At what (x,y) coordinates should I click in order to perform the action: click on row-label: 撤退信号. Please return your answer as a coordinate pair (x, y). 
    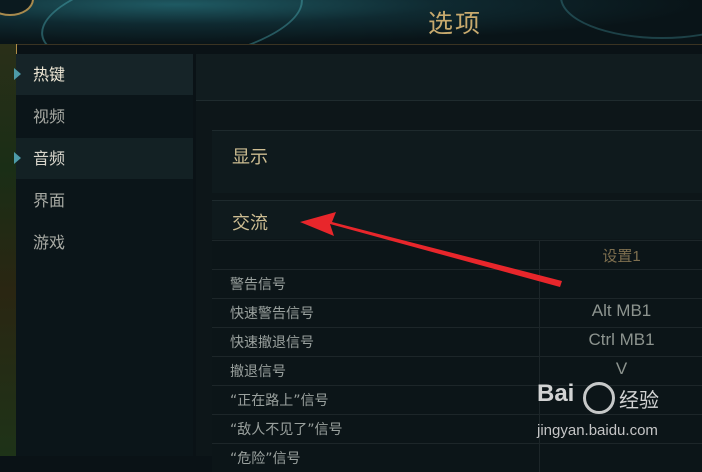
    Looking at the image, I should click on (258, 372).